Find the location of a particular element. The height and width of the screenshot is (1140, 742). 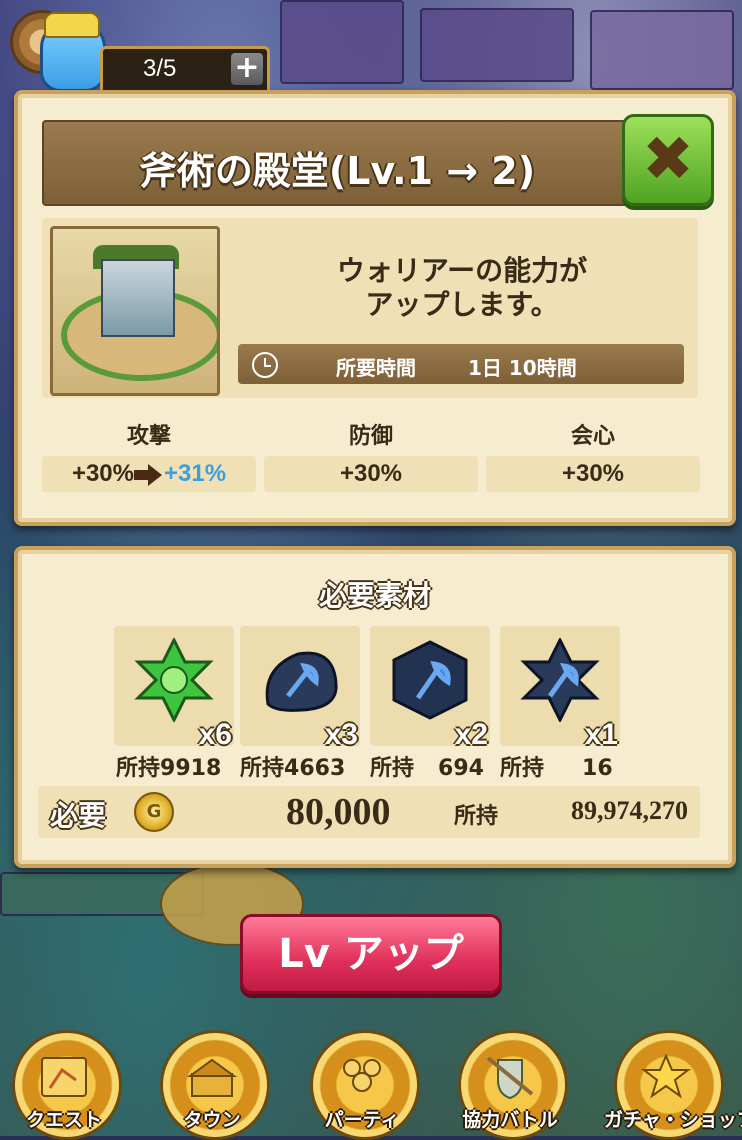

nav-quest: クエスト is located at coordinates (64, 1085).